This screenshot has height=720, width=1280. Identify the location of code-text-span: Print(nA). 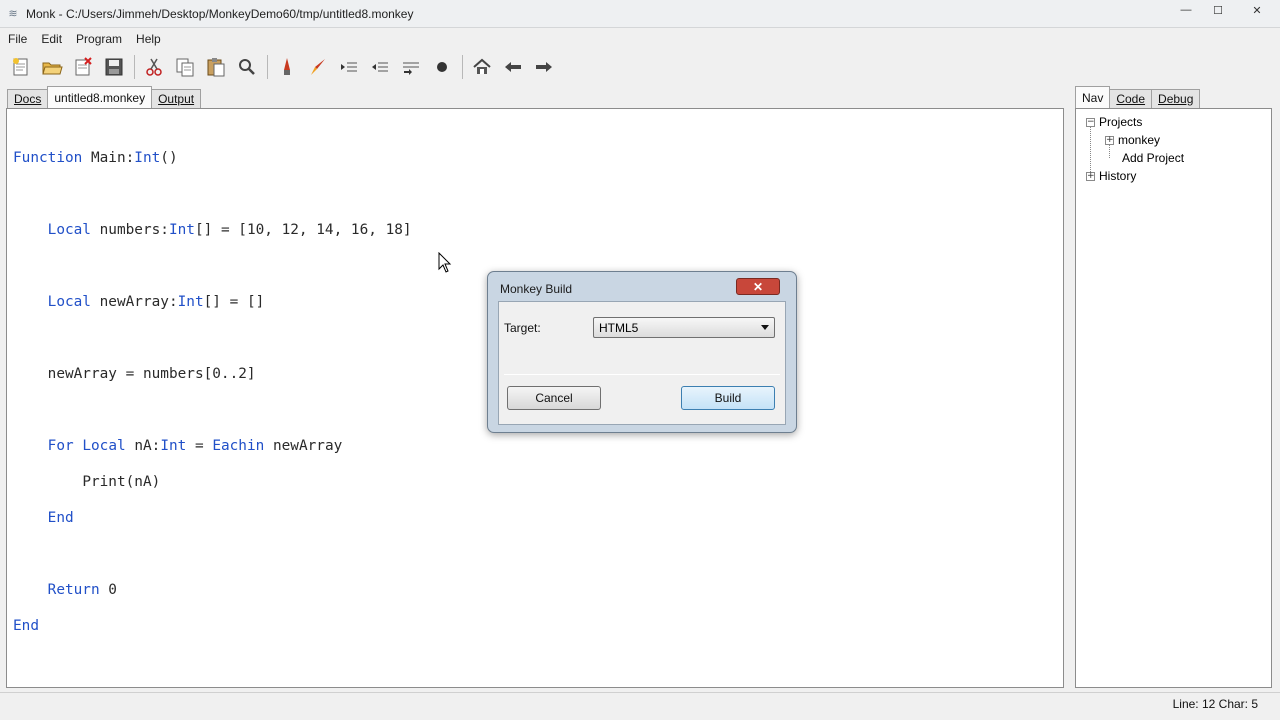
(121, 482).